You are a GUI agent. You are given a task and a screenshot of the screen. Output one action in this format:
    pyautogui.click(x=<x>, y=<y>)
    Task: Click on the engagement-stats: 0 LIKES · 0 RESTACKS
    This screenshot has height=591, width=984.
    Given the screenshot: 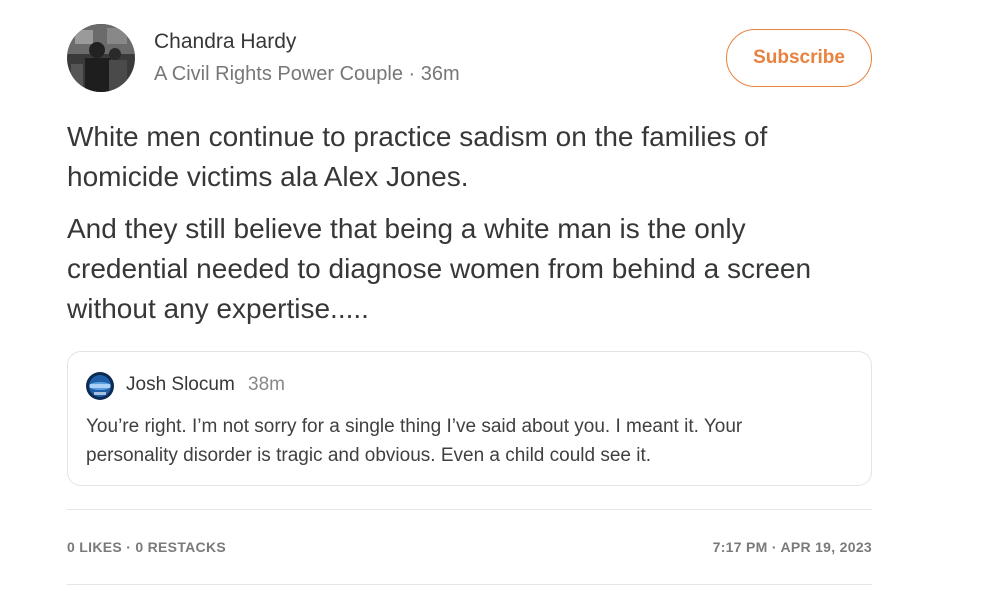 What is the action you would take?
    pyautogui.click(x=146, y=547)
    